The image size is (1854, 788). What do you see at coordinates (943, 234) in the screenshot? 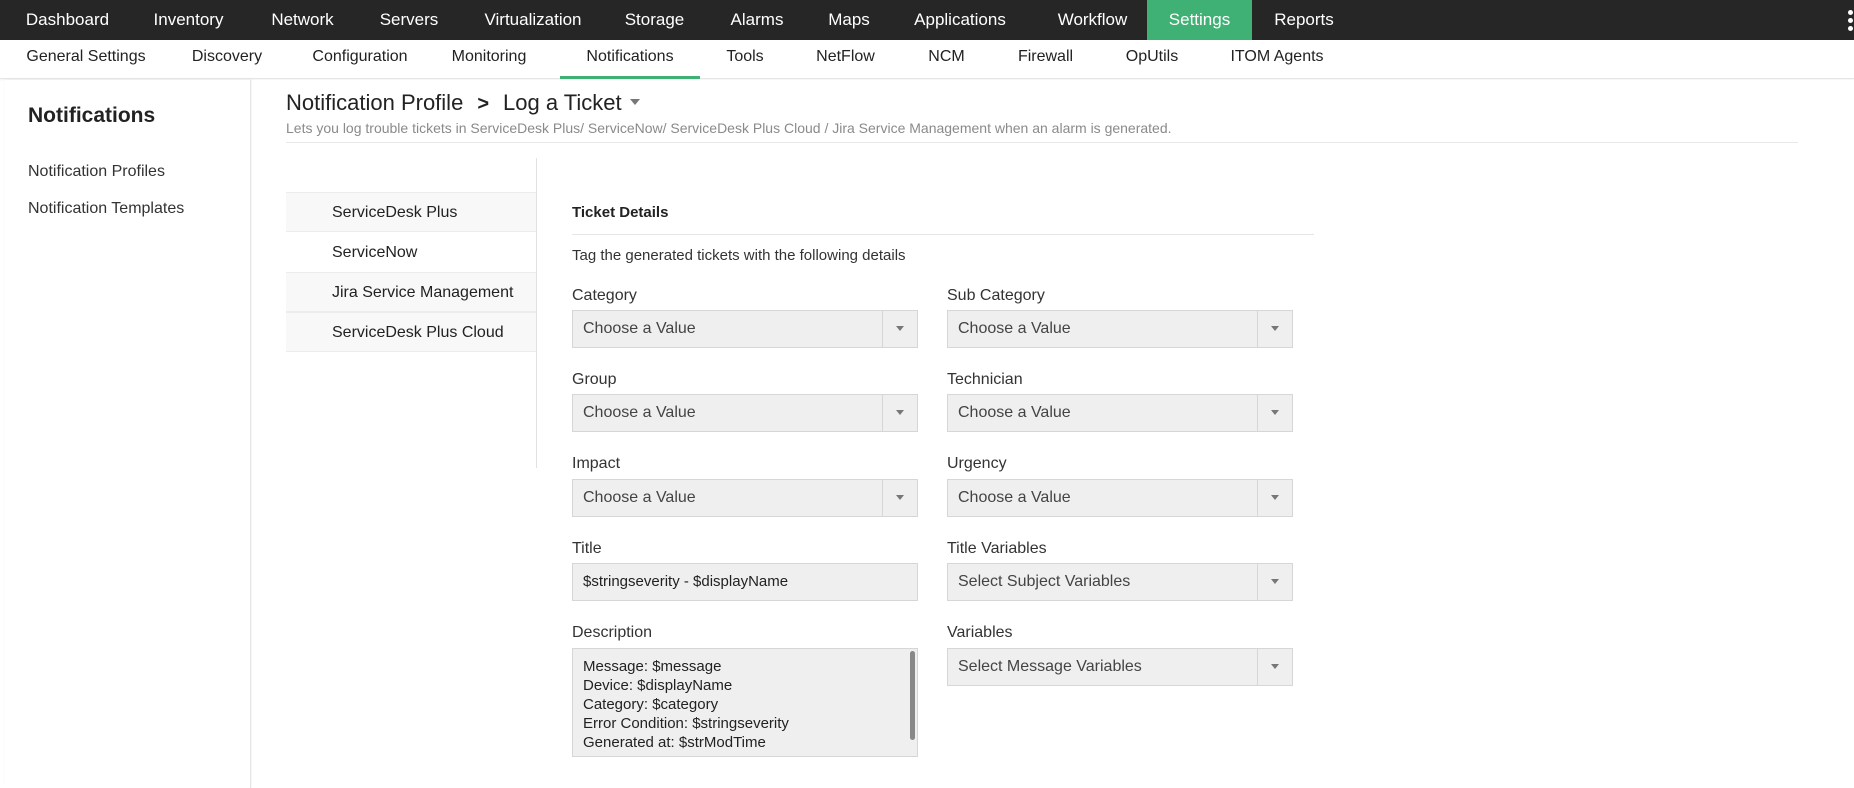
I see `ticket-details-divider` at bounding box center [943, 234].